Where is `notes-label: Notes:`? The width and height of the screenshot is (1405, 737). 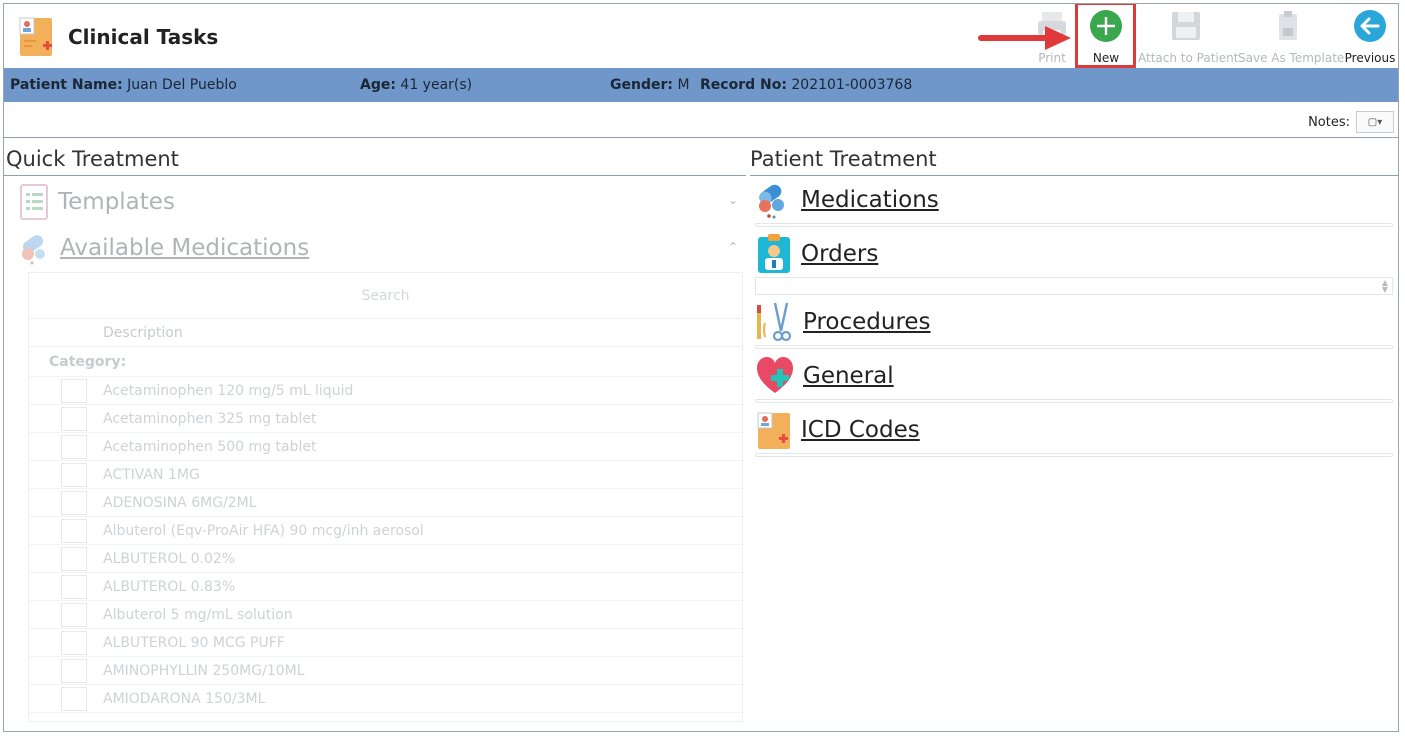 notes-label: Notes: is located at coordinates (1329, 122).